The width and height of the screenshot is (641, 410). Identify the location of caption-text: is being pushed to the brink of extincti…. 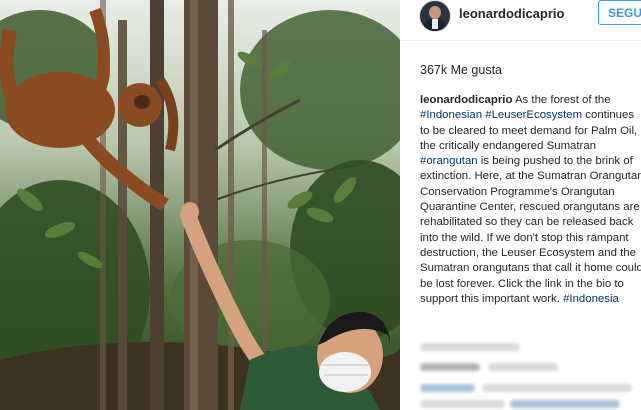
(530, 230).